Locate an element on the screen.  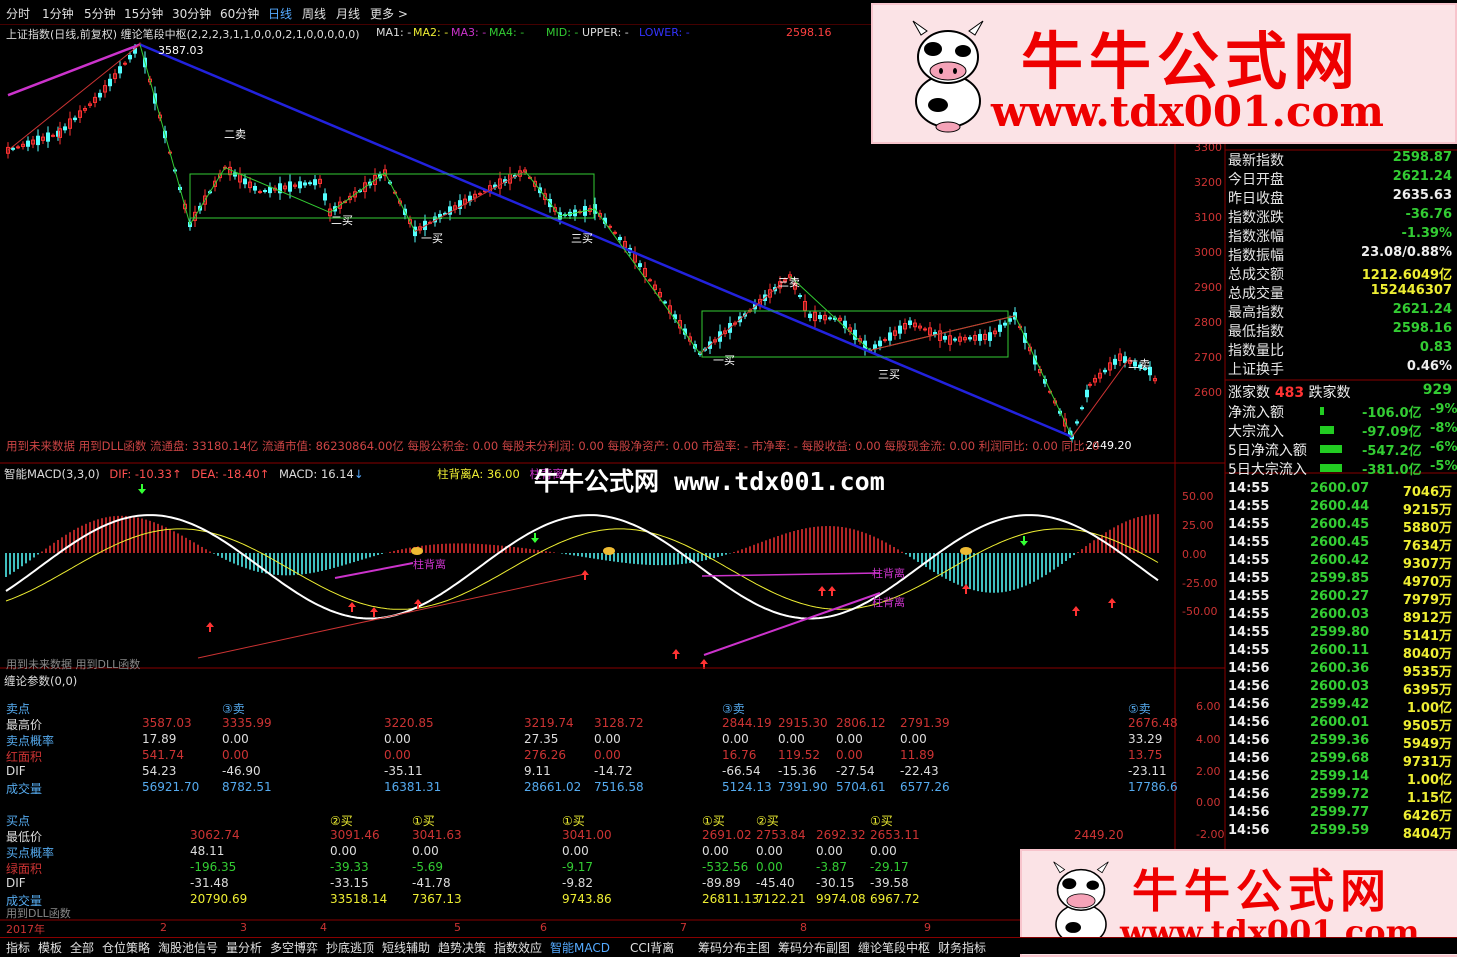
indicator-tab-5: 量分析 is located at coordinates (244, 947).